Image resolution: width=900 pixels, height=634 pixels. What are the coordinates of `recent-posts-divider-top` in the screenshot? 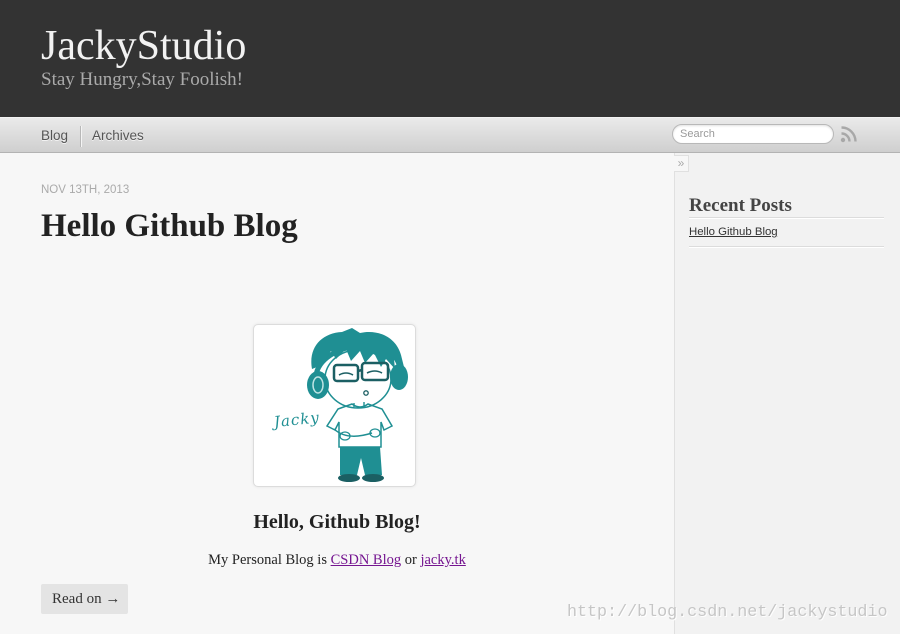 It's located at (786, 218).